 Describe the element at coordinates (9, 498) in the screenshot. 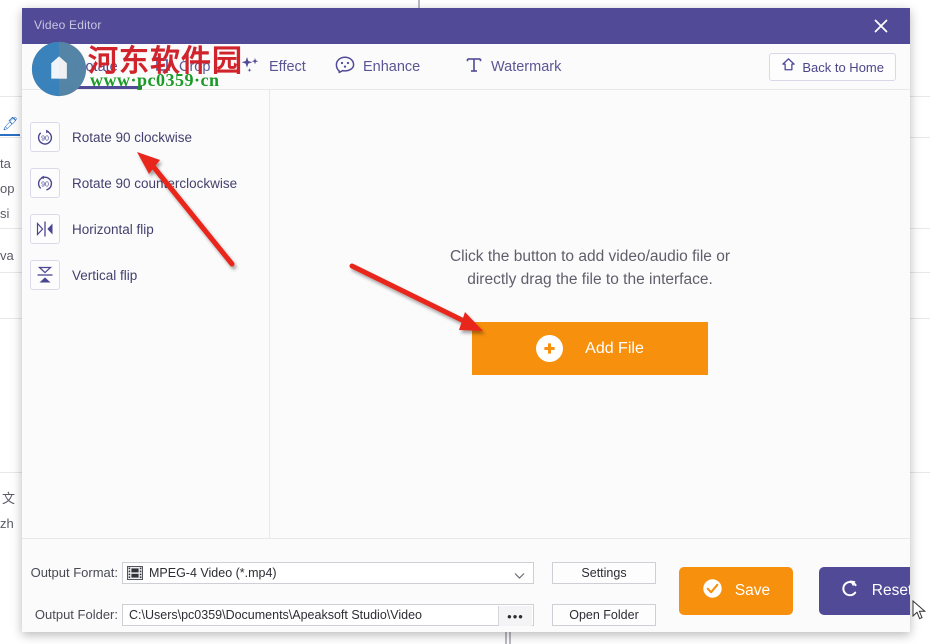

I see `background-text-fragment: 文` at that location.